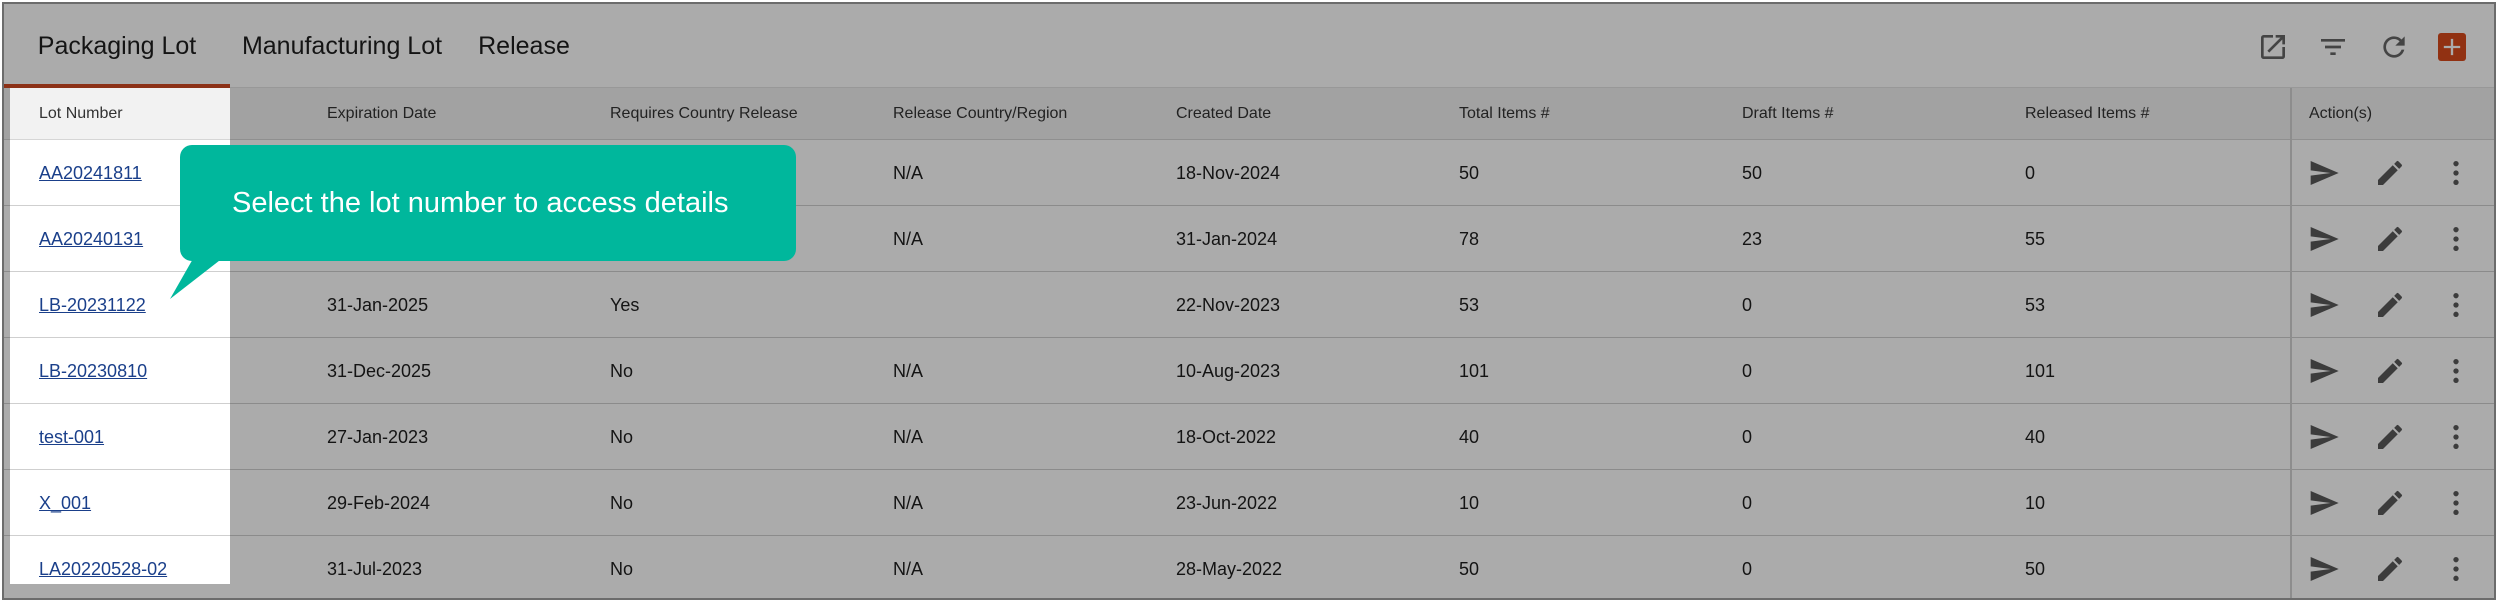  Describe the element at coordinates (378, 305) in the screenshot. I see `expiration-date-cell: 31-Jan-2025` at that location.